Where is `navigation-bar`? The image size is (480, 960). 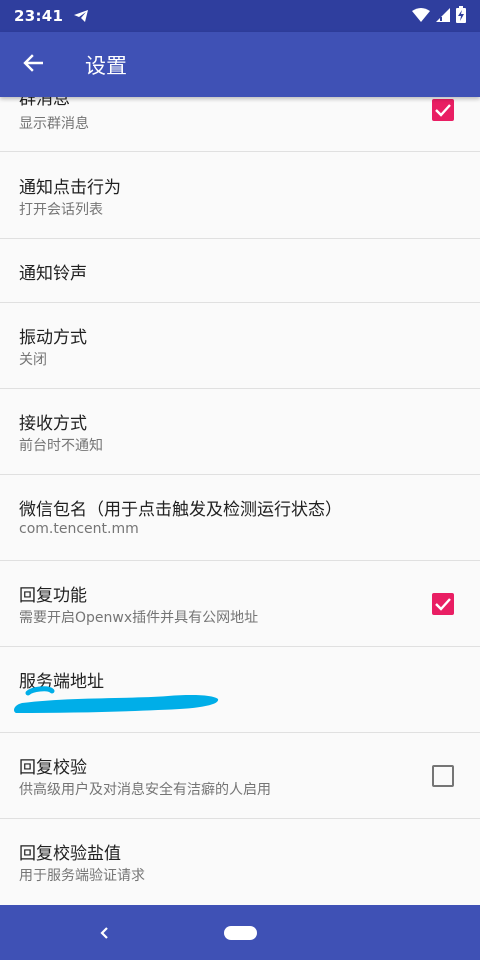 navigation-bar is located at coordinates (240, 932).